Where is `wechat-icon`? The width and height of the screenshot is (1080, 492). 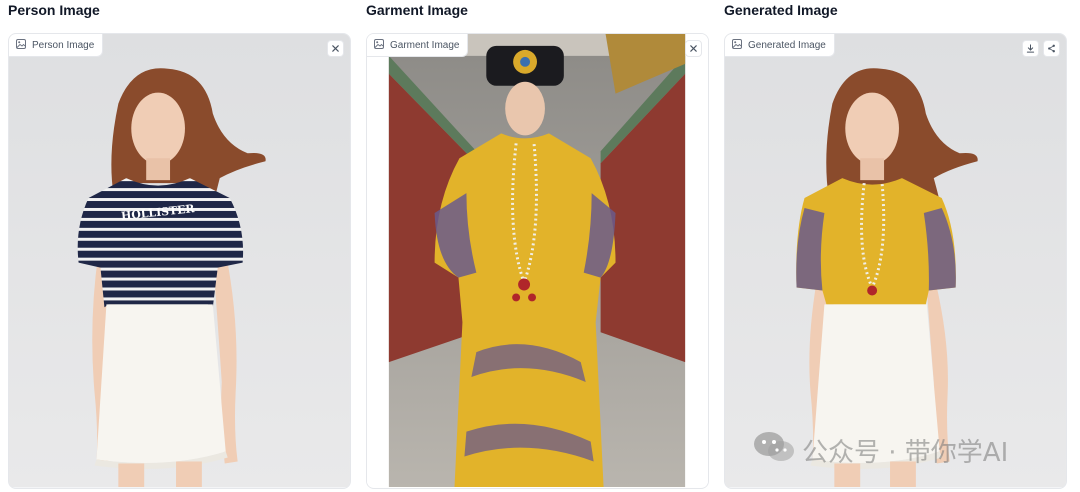
wechat-icon is located at coordinates (774, 450).